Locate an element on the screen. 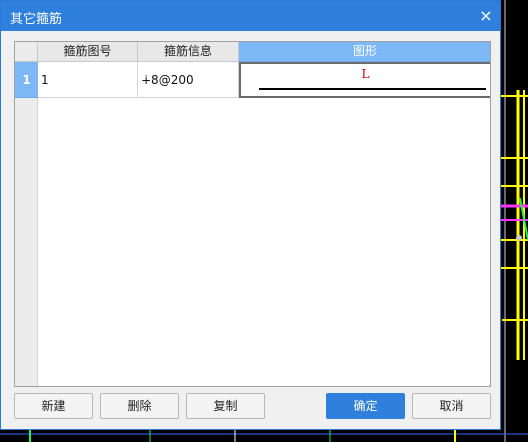 This screenshot has height=442, width=528. cell-stirrup-code: 1 is located at coordinates (88, 80).